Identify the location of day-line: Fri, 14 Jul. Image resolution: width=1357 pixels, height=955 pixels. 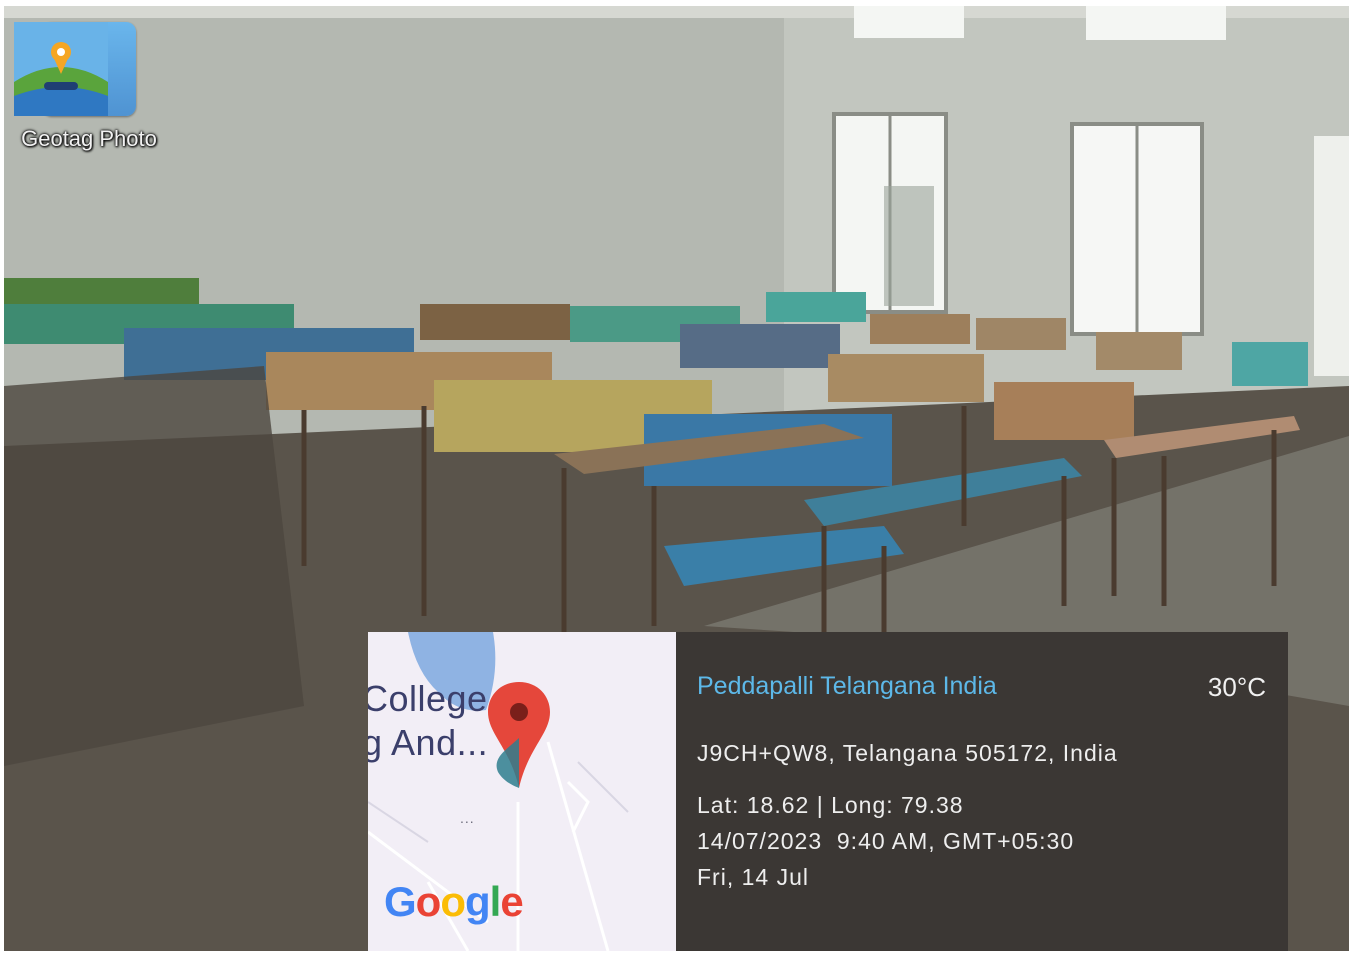
(753, 877).